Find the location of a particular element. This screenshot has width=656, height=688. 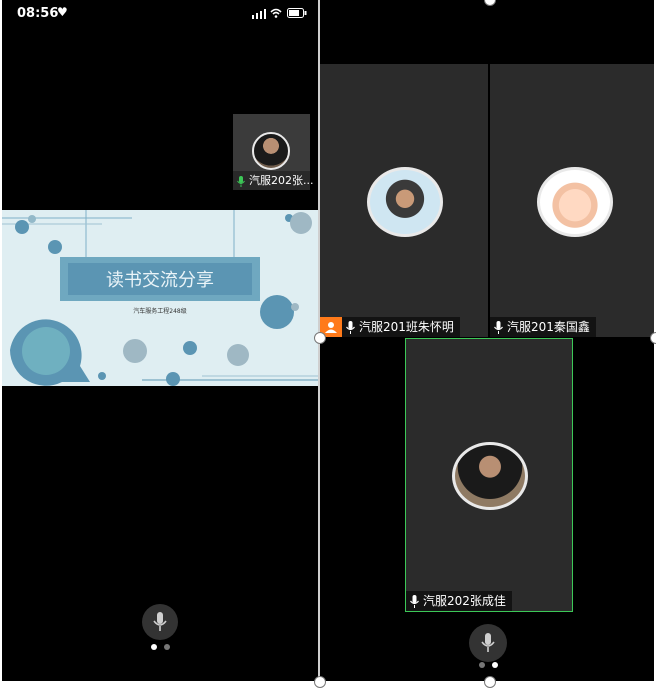

shared-slide: 读书交流分享 汽车服务工程248级 is located at coordinates (160, 298).